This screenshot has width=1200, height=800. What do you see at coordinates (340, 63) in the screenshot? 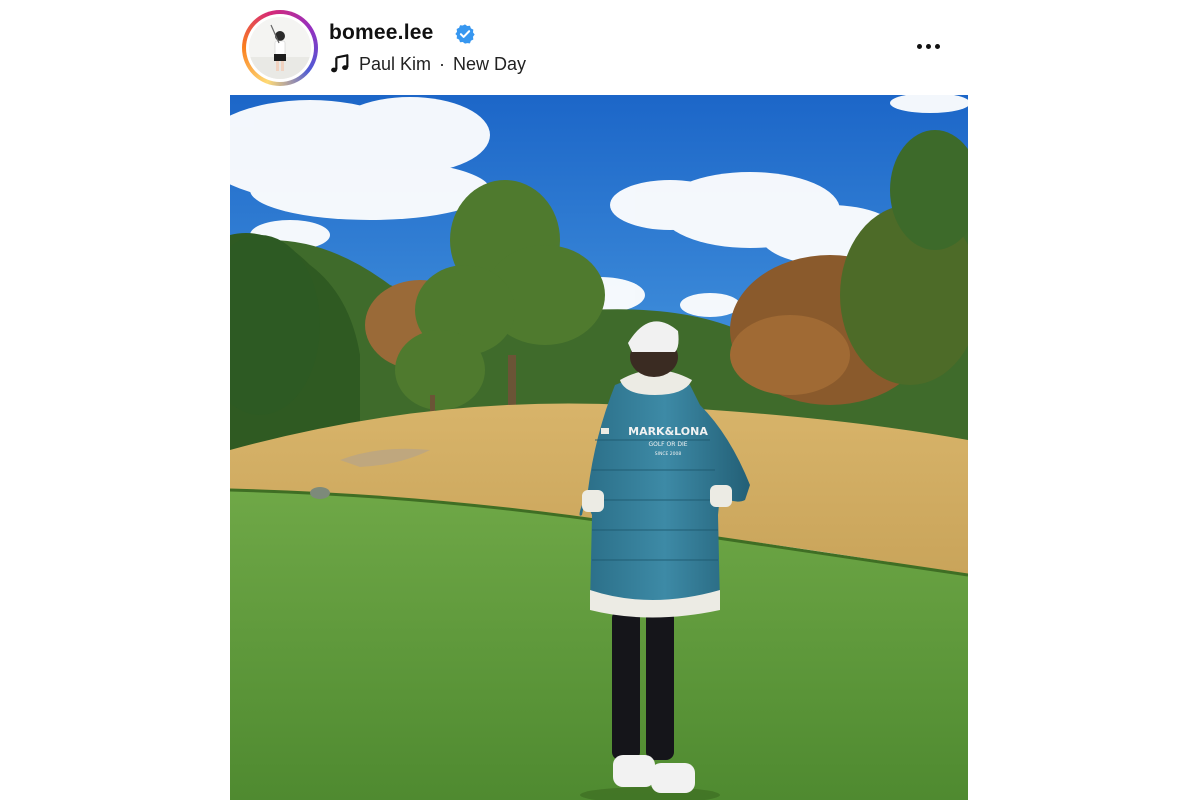
I see `music-note-icon` at bounding box center [340, 63].